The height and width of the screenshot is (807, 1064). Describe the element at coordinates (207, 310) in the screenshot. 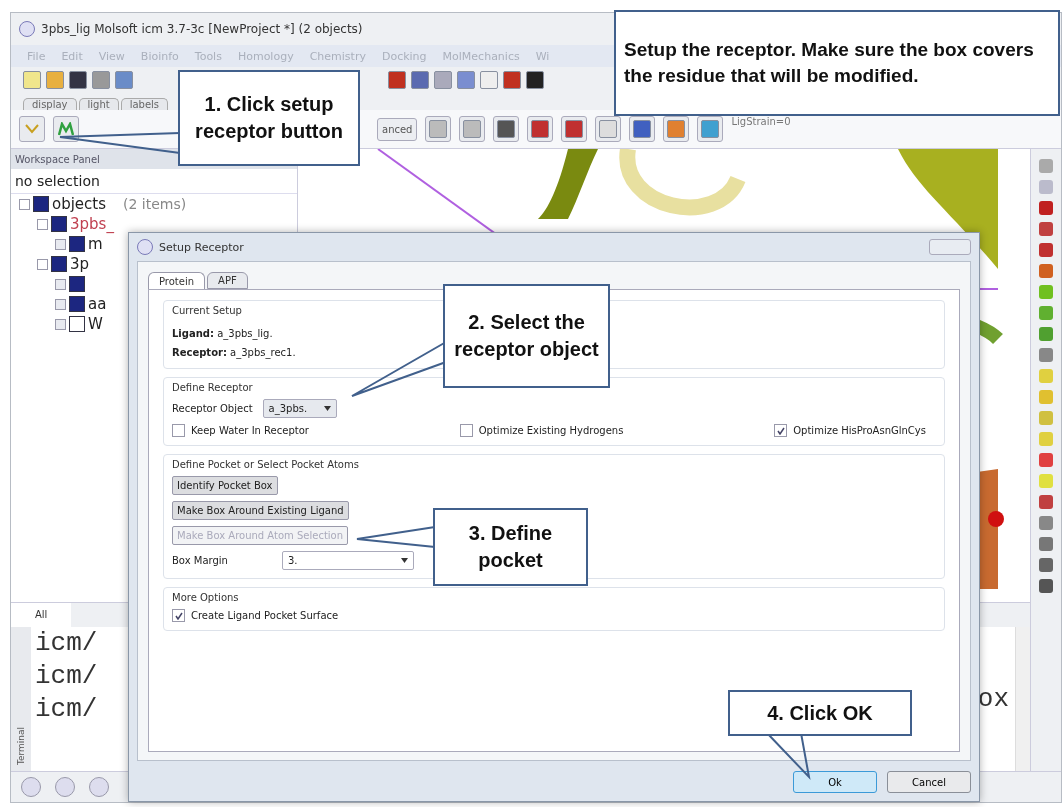

I see `group-title: Current Setup` at that location.